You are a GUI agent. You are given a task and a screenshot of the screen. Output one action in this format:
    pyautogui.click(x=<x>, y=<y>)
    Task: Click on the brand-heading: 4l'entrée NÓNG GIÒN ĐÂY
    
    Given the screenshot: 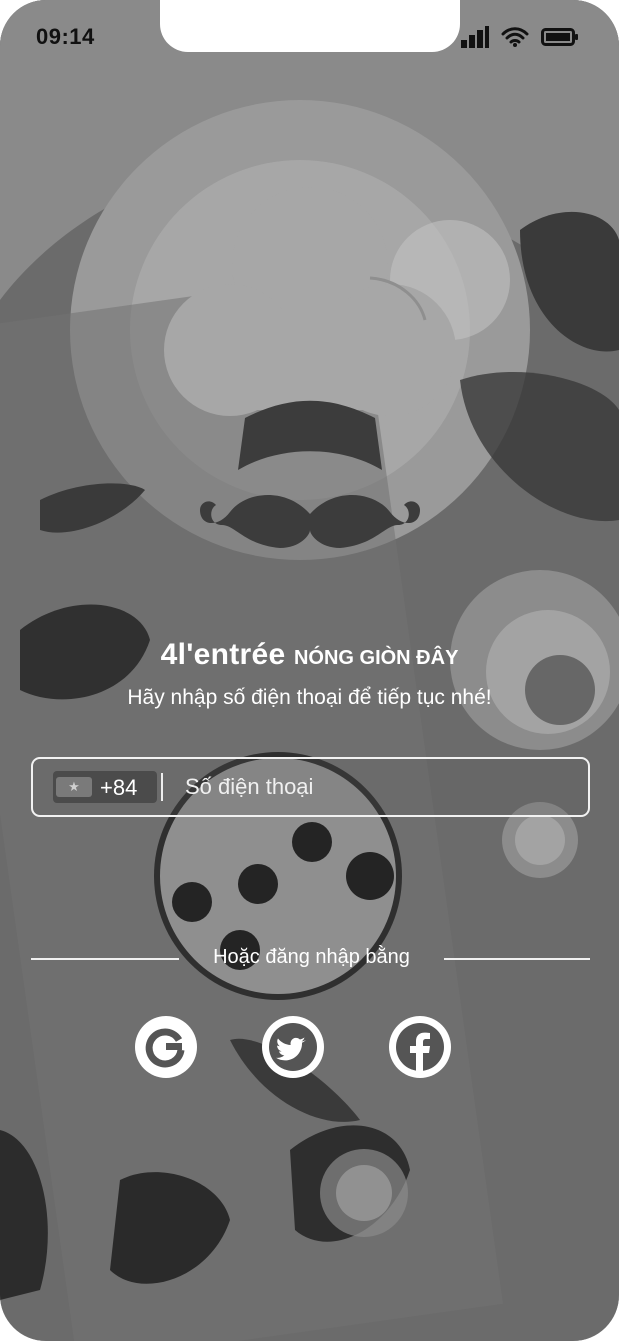 What is the action you would take?
    pyautogui.click(x=309, y=655)
    